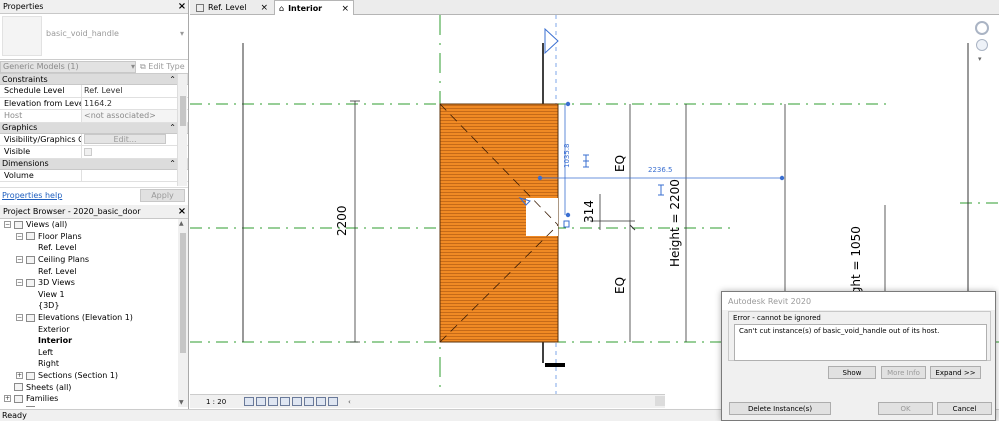 Image resolution: width=999 pixels, height=421 pixels. Describe the element at coordinates (130, 104) in the screenshot. I see `property-value: 1164.2` at that location.